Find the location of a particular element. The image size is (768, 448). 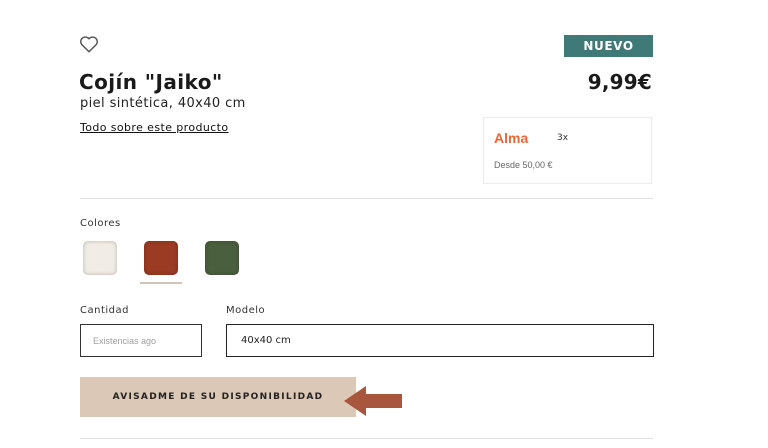

color-swatch-green is located at coordinates (222, 259).